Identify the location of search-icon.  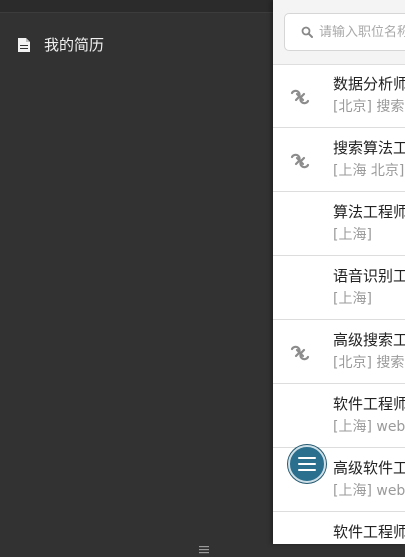
(307, 32).